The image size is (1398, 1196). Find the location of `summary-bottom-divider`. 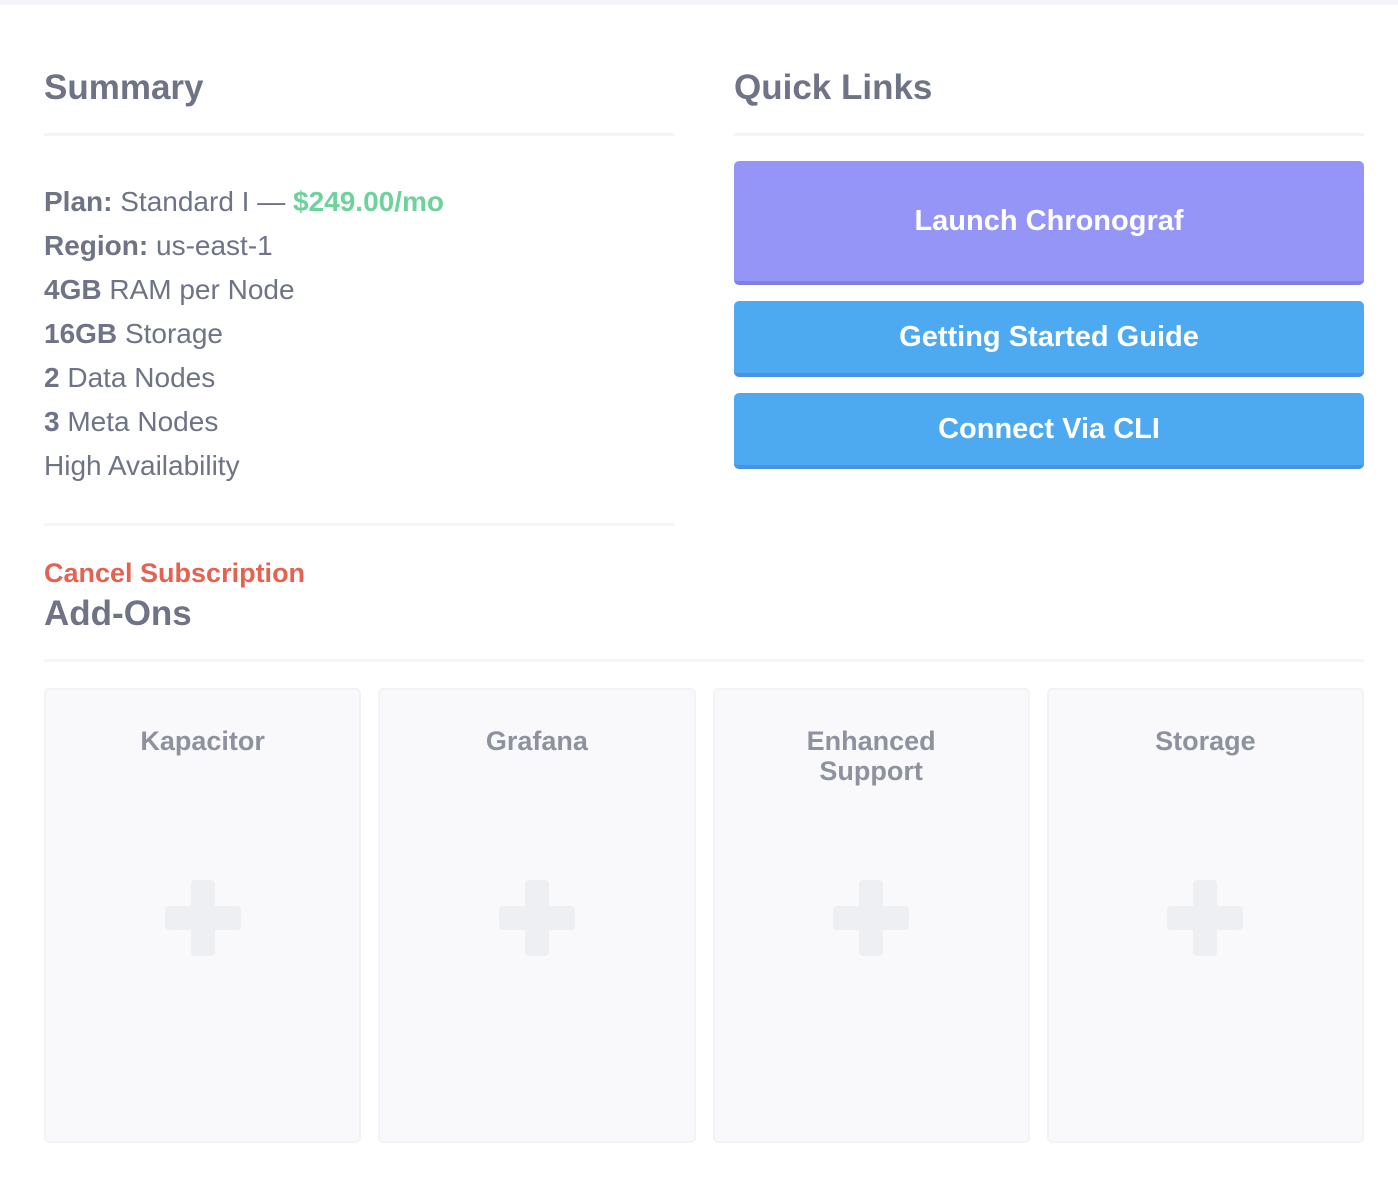

summary-bottom-divider is located at coordinates (359, 524).